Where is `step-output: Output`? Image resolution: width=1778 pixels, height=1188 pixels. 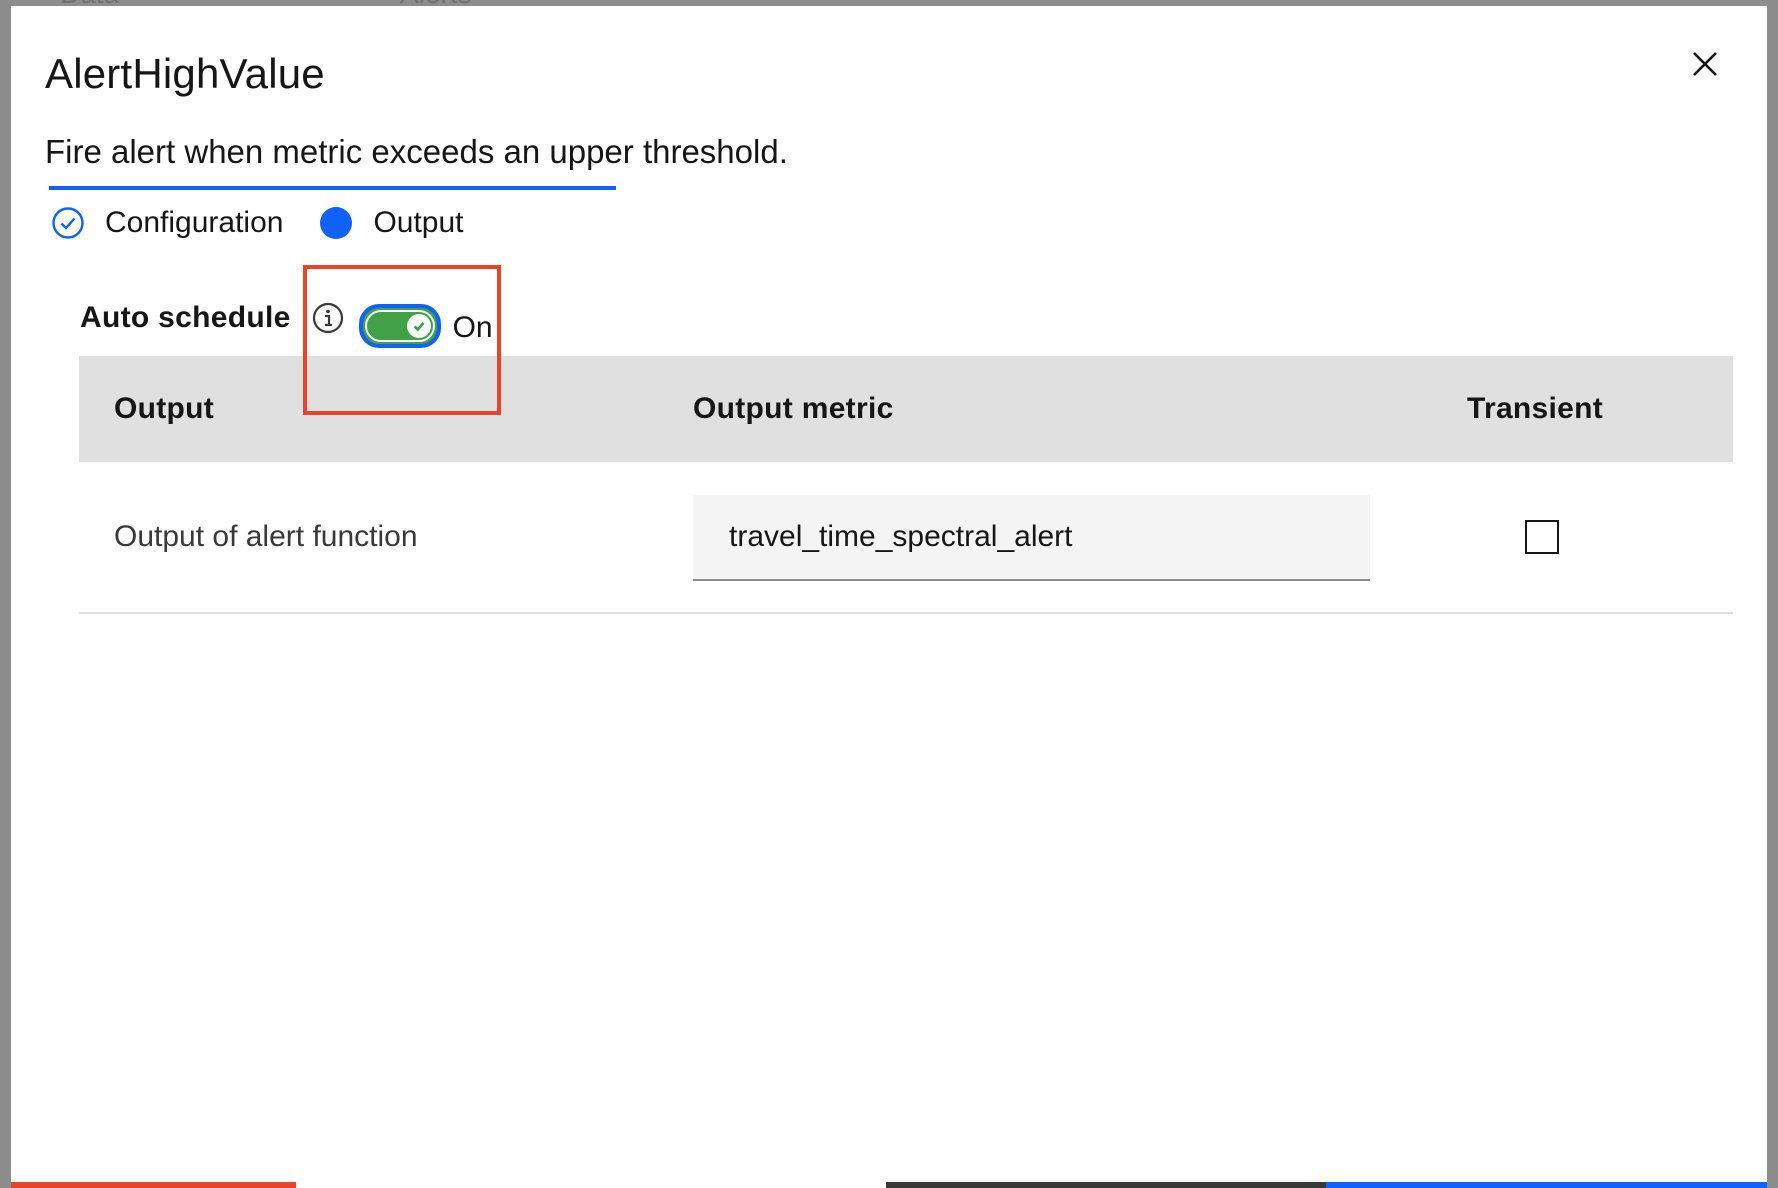
step-output: Output is located at coordinates (391, 223).